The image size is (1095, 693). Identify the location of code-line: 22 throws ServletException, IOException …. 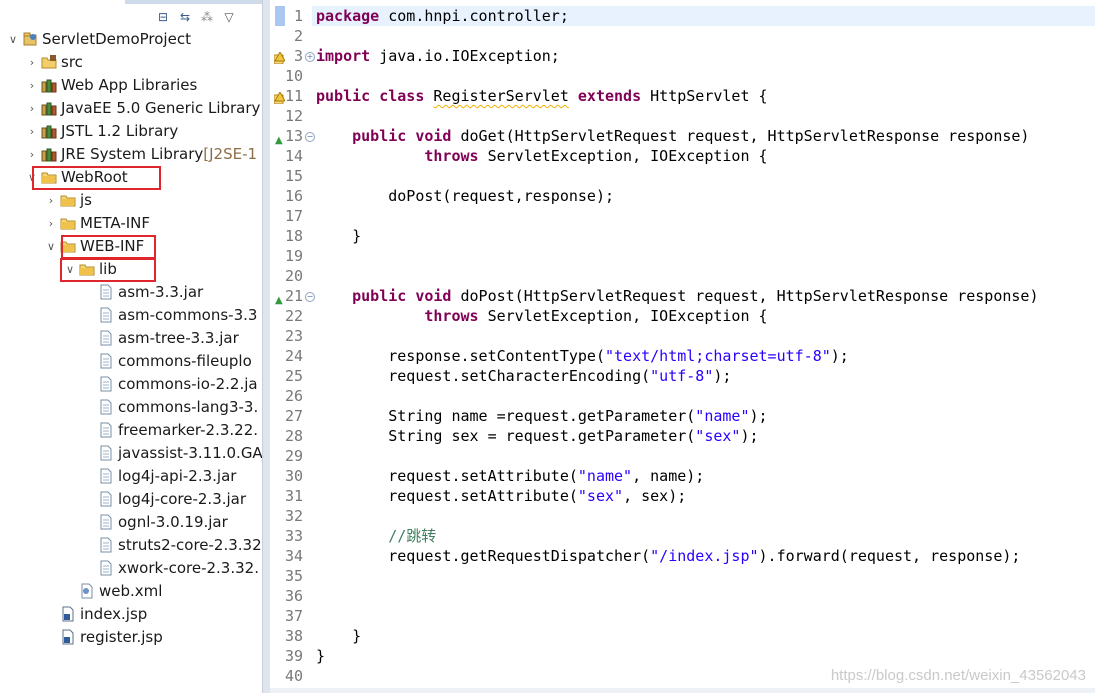
(682, 316).